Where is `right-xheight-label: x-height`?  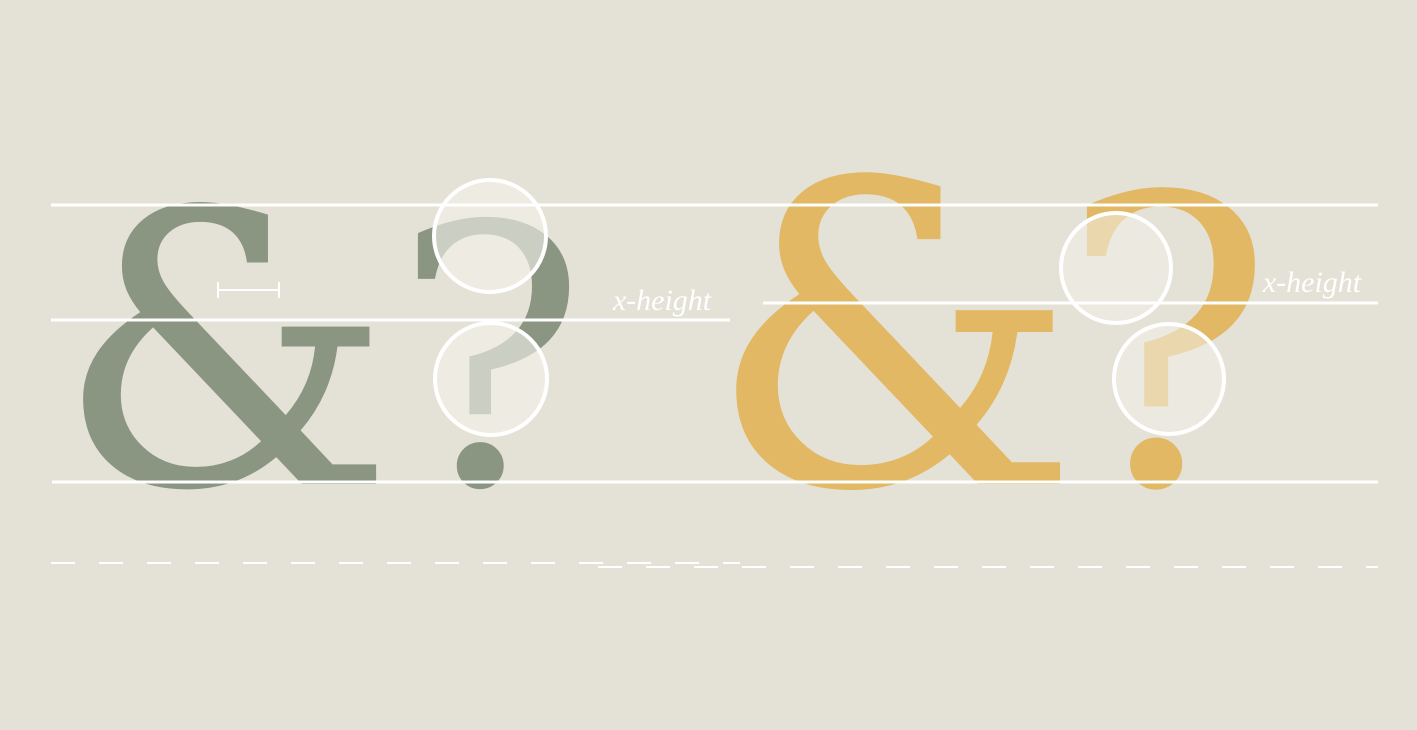
right-xheight-label: x-height is located at coordinates (1312, 282).